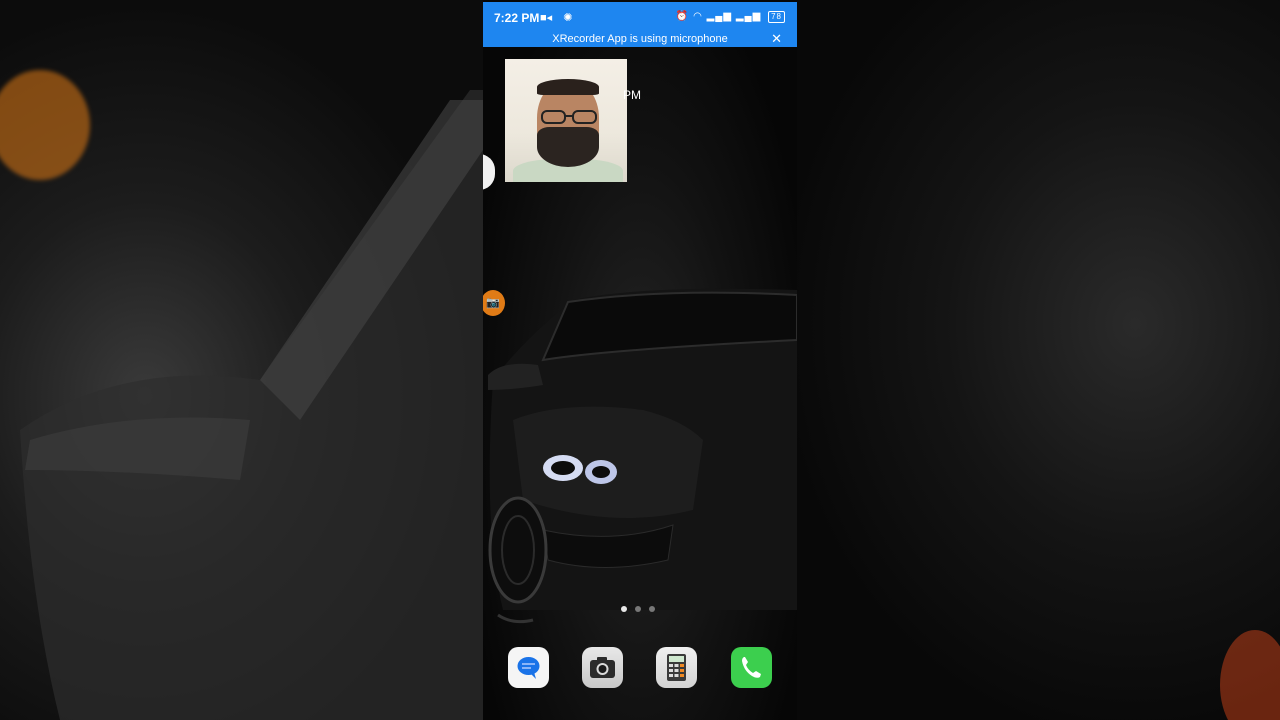 The image size is (1280, 720). I want to click on app-dock, so click(640, 668).